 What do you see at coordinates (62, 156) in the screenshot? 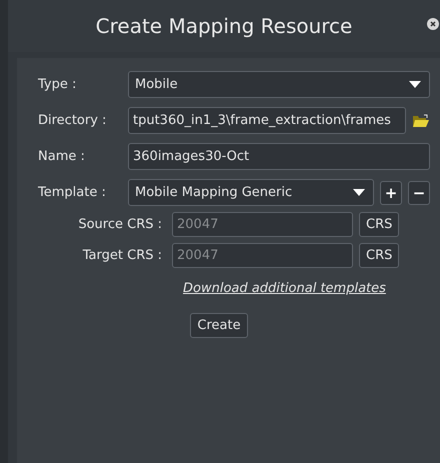
I see `field-label: Name :` at bounding box center [62, 156].